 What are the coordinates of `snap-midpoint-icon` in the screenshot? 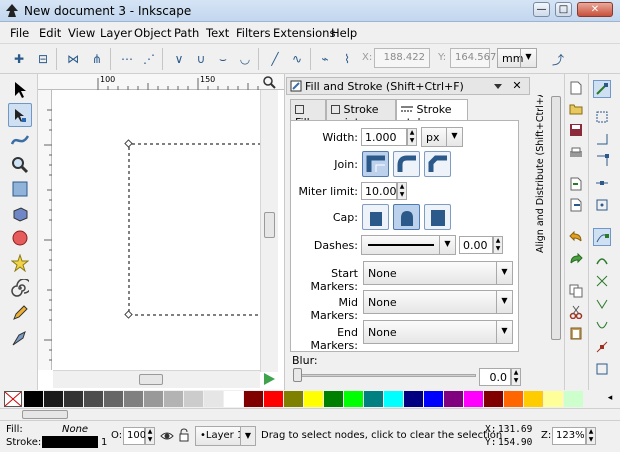 It's located at (602, 183).